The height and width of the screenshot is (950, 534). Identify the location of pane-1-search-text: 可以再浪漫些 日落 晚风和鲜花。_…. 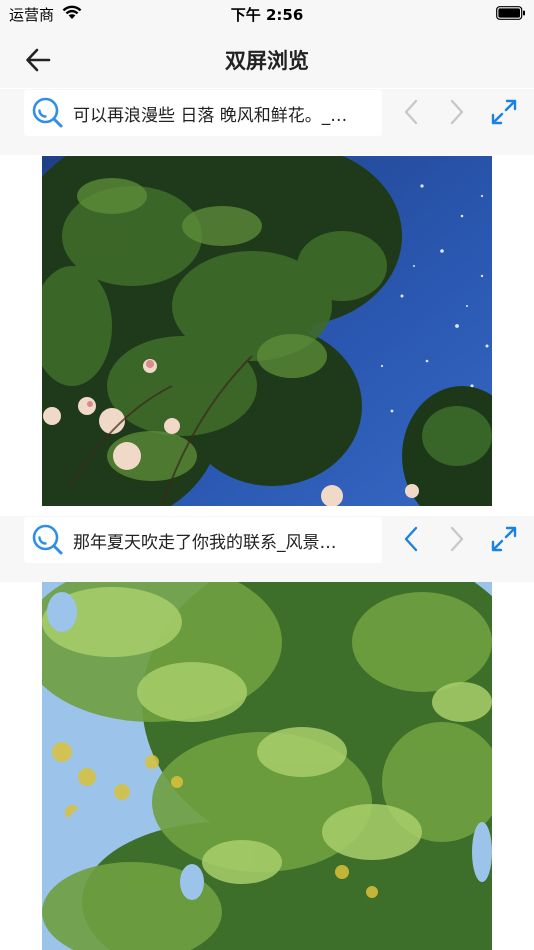
(210, 115).